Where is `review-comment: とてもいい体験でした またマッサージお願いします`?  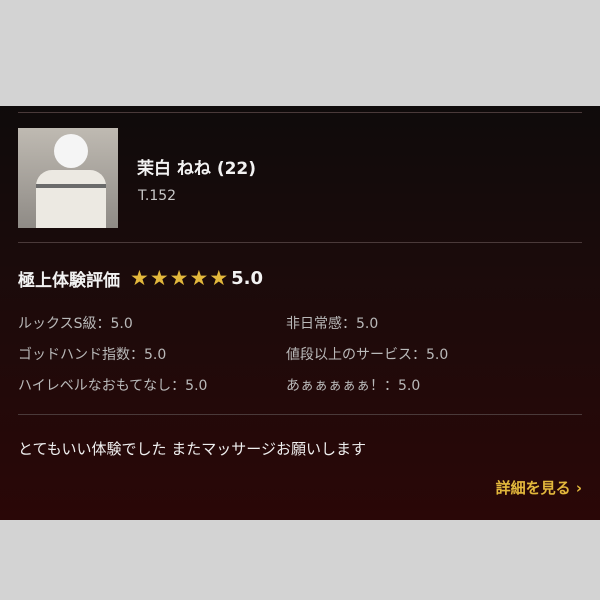 review-comment: とてもいい体験でした またマッサージお願いします is located at coordinates (192, 449).